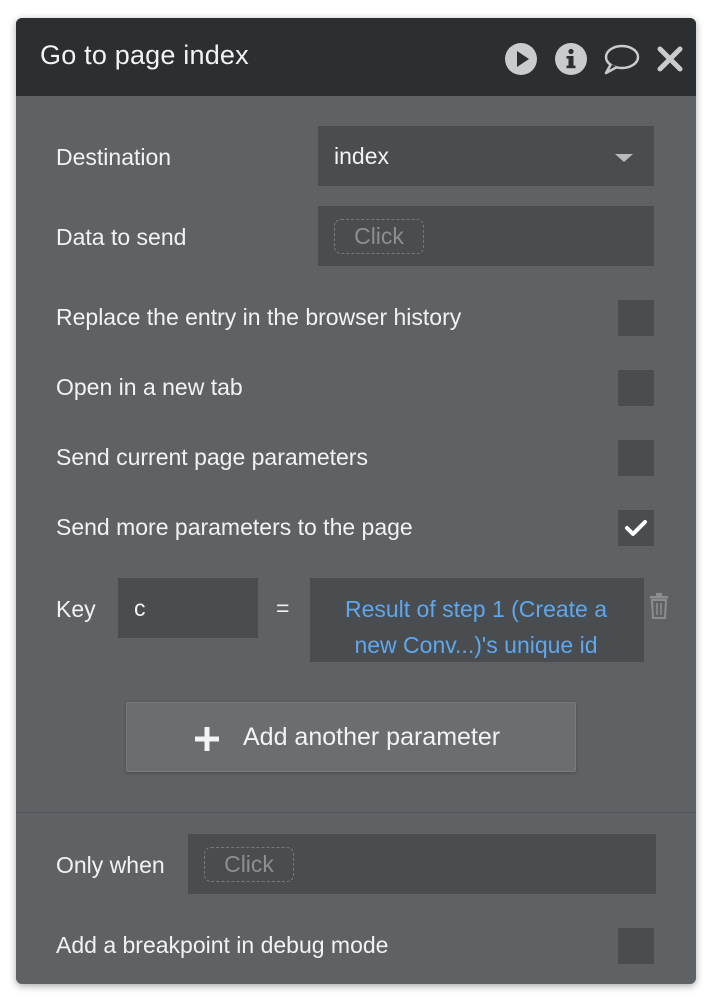 The width and height of the screenshot is (720, 1008). Describe the element at coordinates (486, 156) in the screenshot. I see `destination-dropdown: index` at that location.